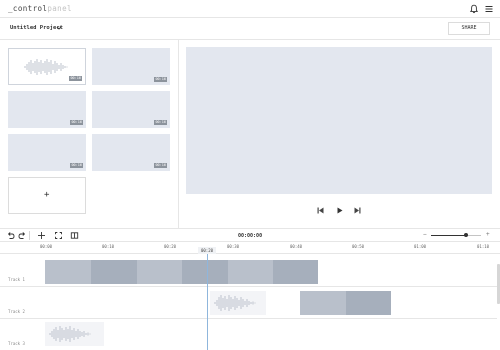 Image resolution: width=500 pixels, height=350 pixels. I want to click on ruler-tick: 00:50, so click(358, 246).